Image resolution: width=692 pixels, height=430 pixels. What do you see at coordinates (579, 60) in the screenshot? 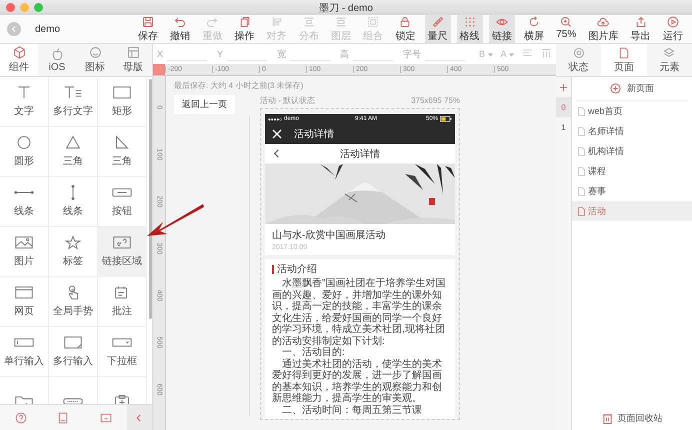
I see `panel-tab: 状态` at bounding box center [579, 60].